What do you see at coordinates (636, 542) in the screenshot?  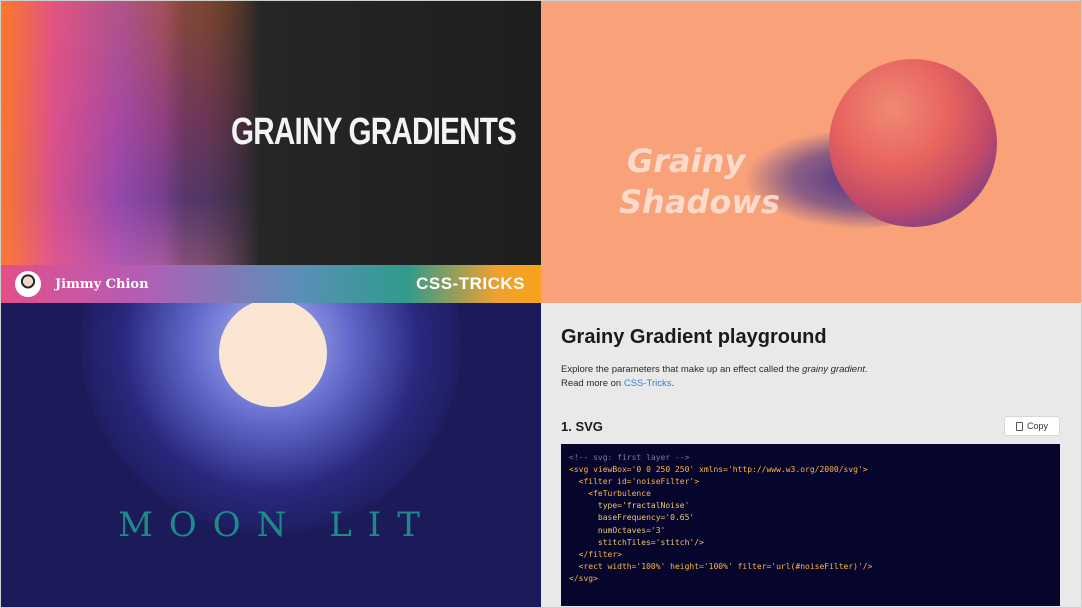 I see `code-line: stitchTiles='stitch'/>` at bounding box center [636, 542].